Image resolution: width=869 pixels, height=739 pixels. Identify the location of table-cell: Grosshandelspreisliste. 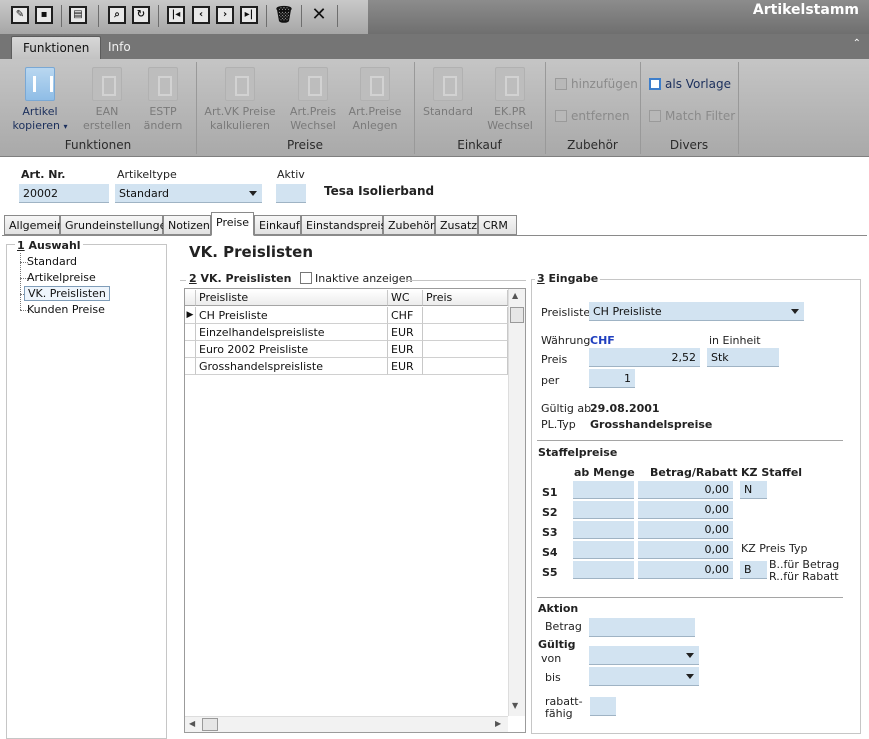
(292, 366).